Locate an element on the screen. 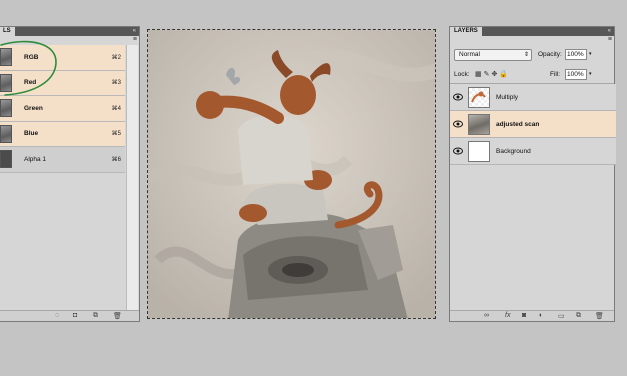  channels-footer: ◌ ◘ ⧉ 🗑 is located at coordinates (69, 315).